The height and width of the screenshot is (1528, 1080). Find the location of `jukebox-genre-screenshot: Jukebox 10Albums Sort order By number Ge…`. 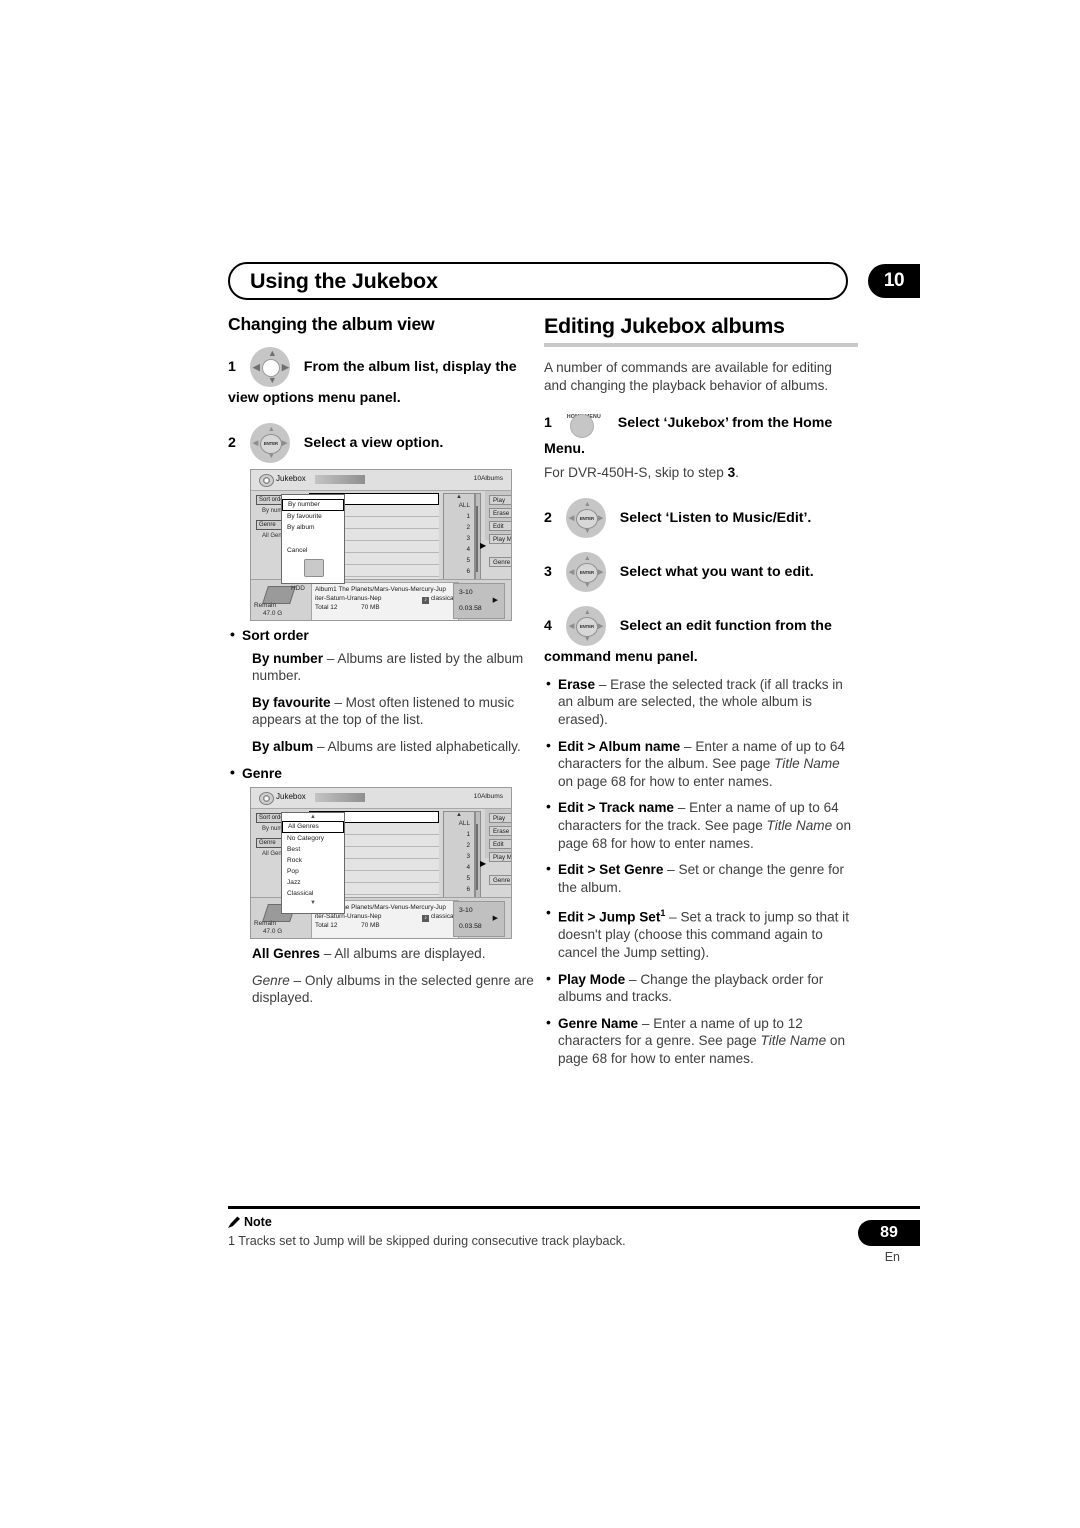

jukebox-genre-screenshot: Jukebox 10Albums Sort order By number Ge… is located at coordinates (381, 863).